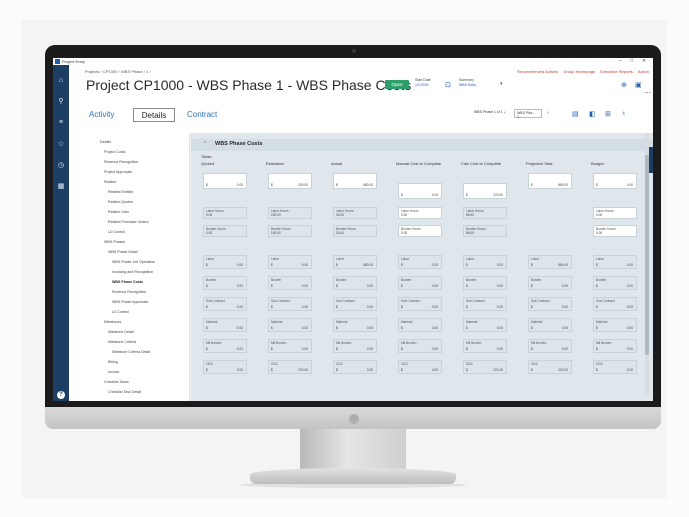 This screenshot has height=517, width=689. Describe the element at coordinates (290, 213) in the screenshot. I see `hours-field: Labor Hours 100.00` at that location.